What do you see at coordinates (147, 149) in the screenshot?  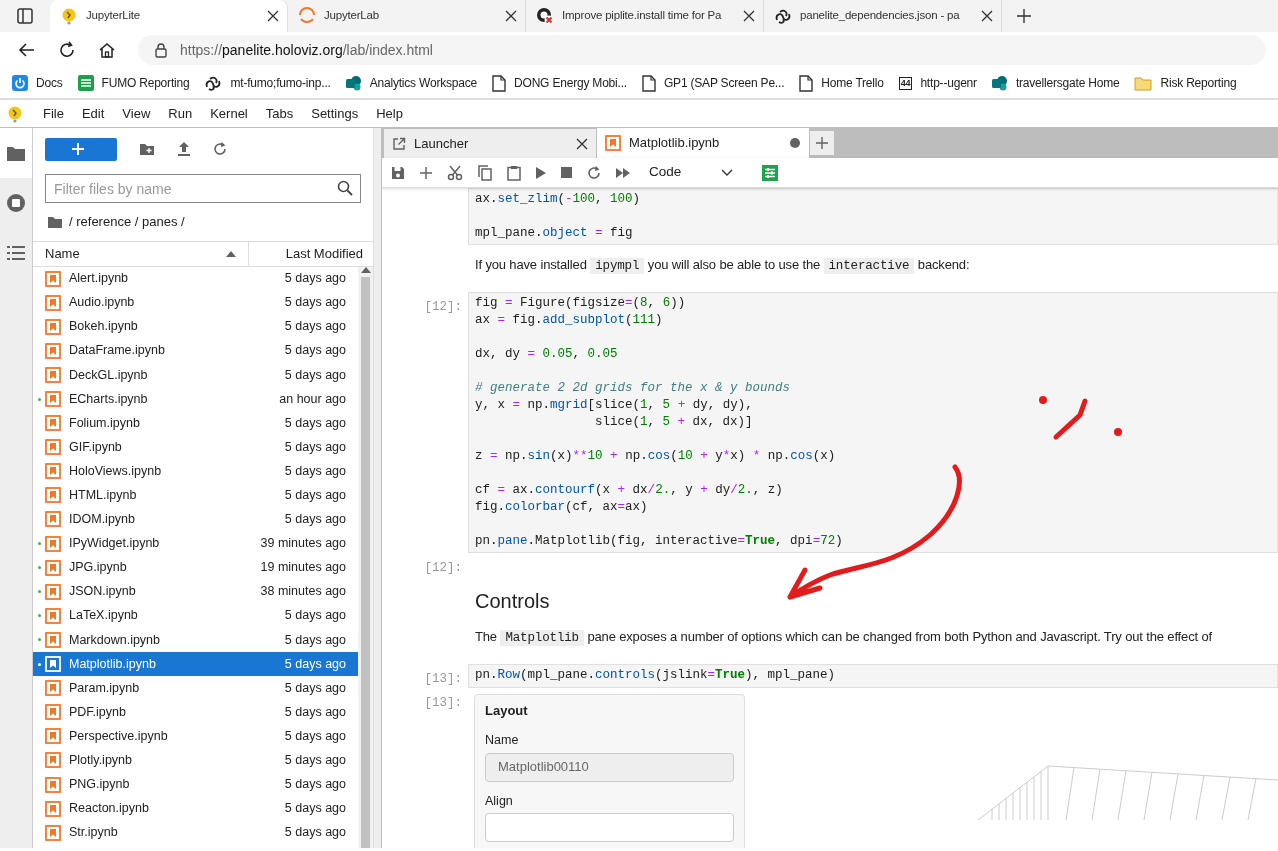 I see `new-folder-icon` at bounding box center [147, 149].